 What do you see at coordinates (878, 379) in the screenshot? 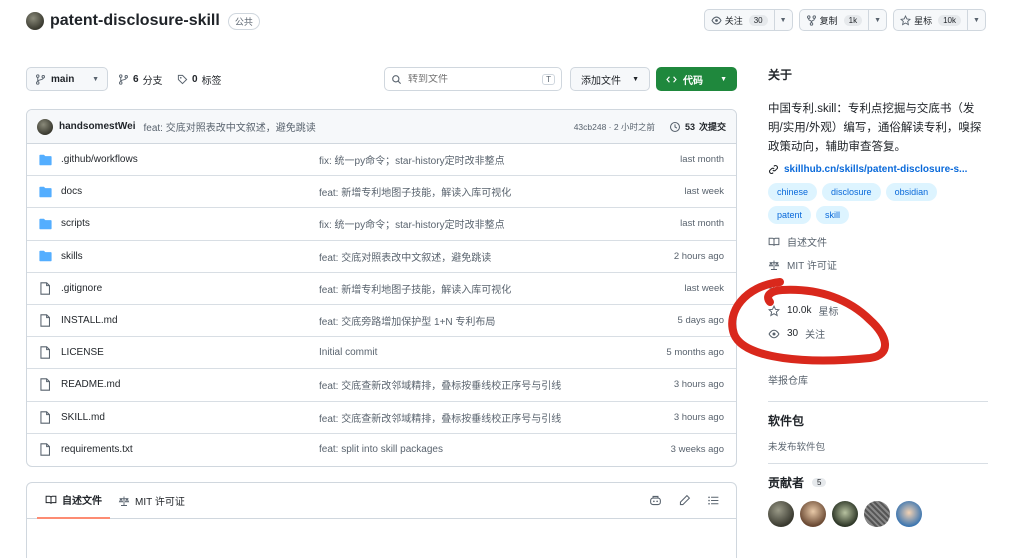
I see `report-repo-link: 举报仓库` at bounding box center [878, 379].